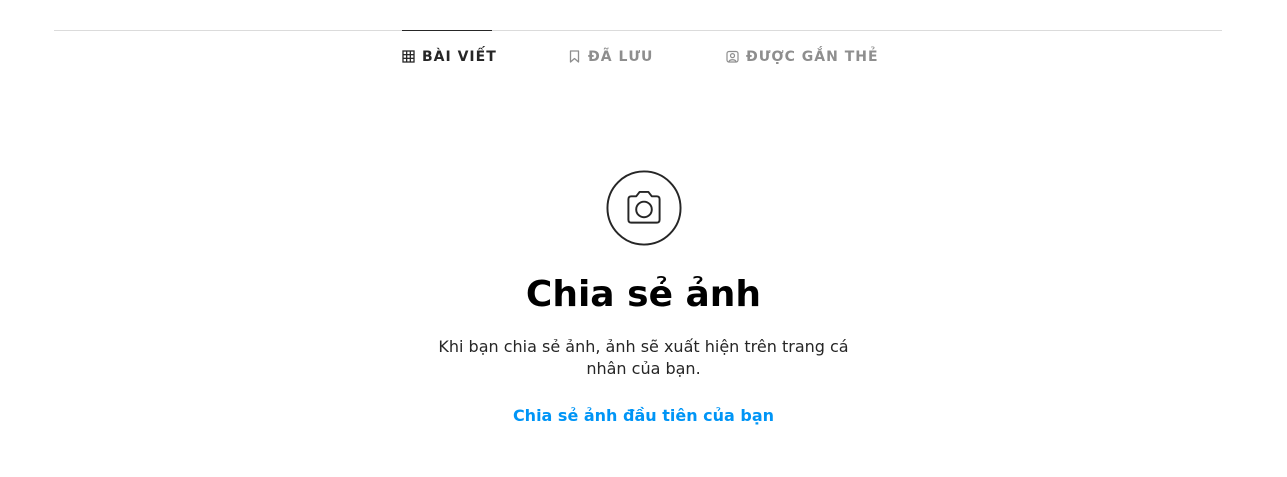 This screenshot has height=477, width=1287. I want to click on tab-posts-label: BÀI VIẾT, so click(459, 56).